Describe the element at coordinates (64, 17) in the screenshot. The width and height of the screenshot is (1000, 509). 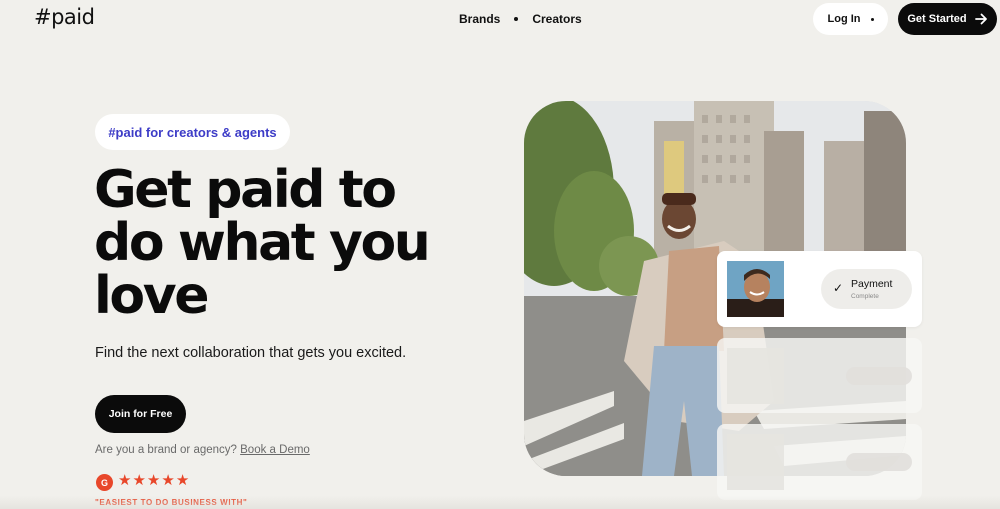
I see `paid-logo: #paid` at that location.